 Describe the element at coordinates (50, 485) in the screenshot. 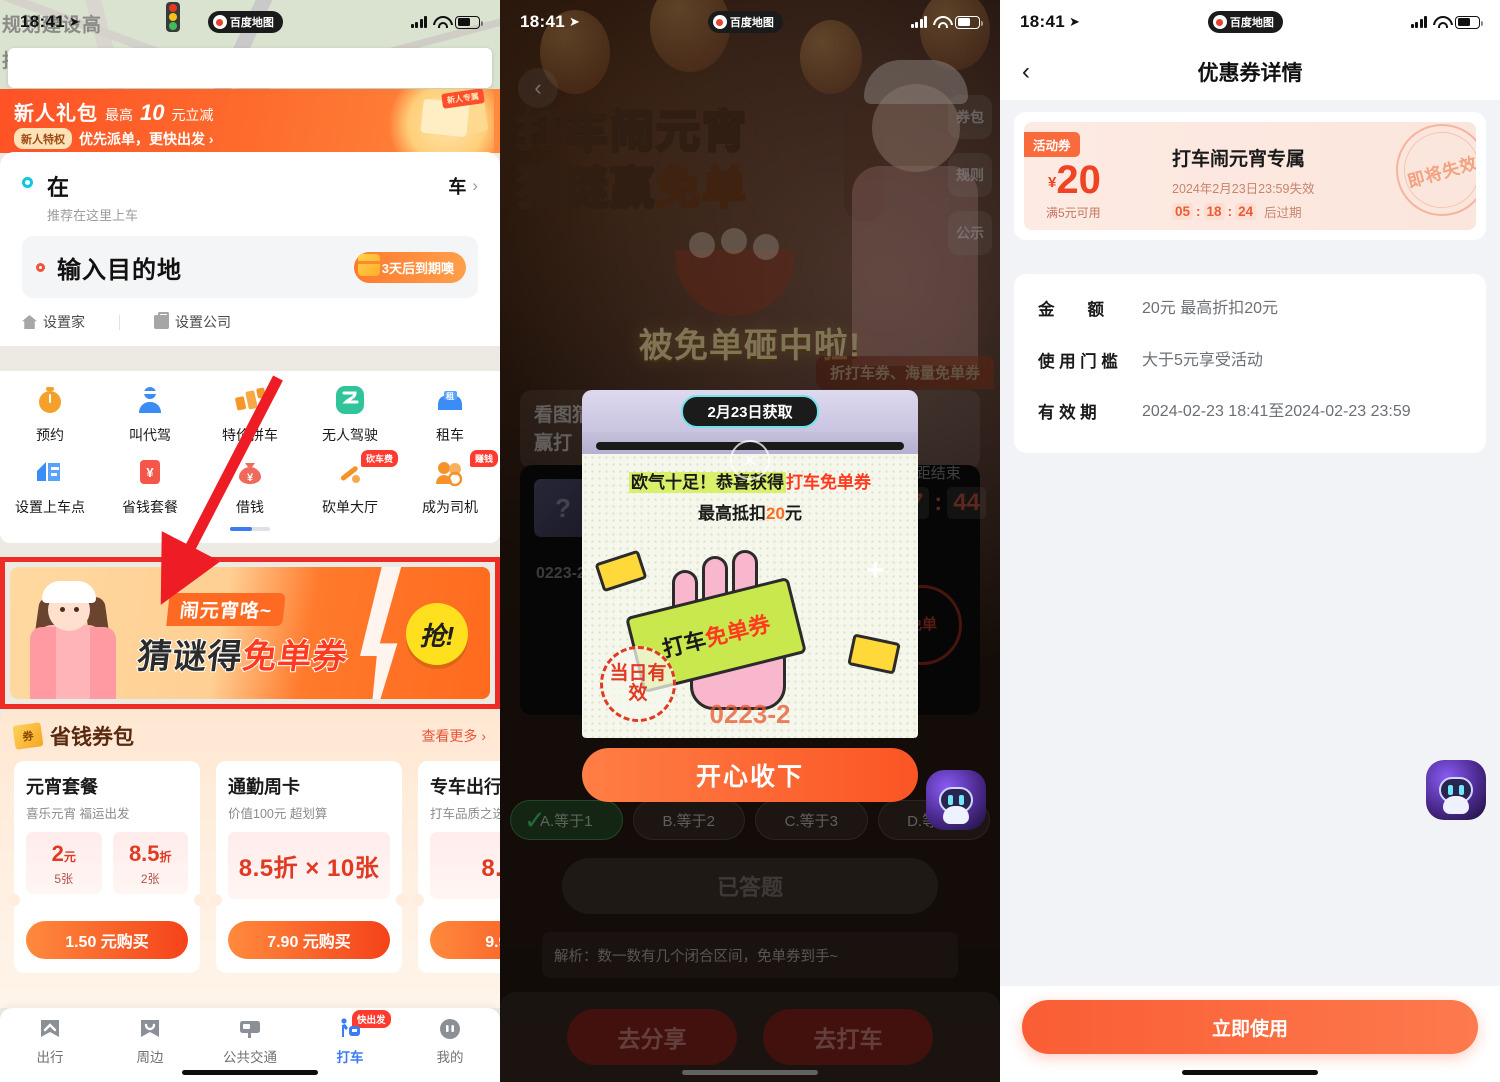

I see `grid-item-pickup-point: 设置上车点` at that location.